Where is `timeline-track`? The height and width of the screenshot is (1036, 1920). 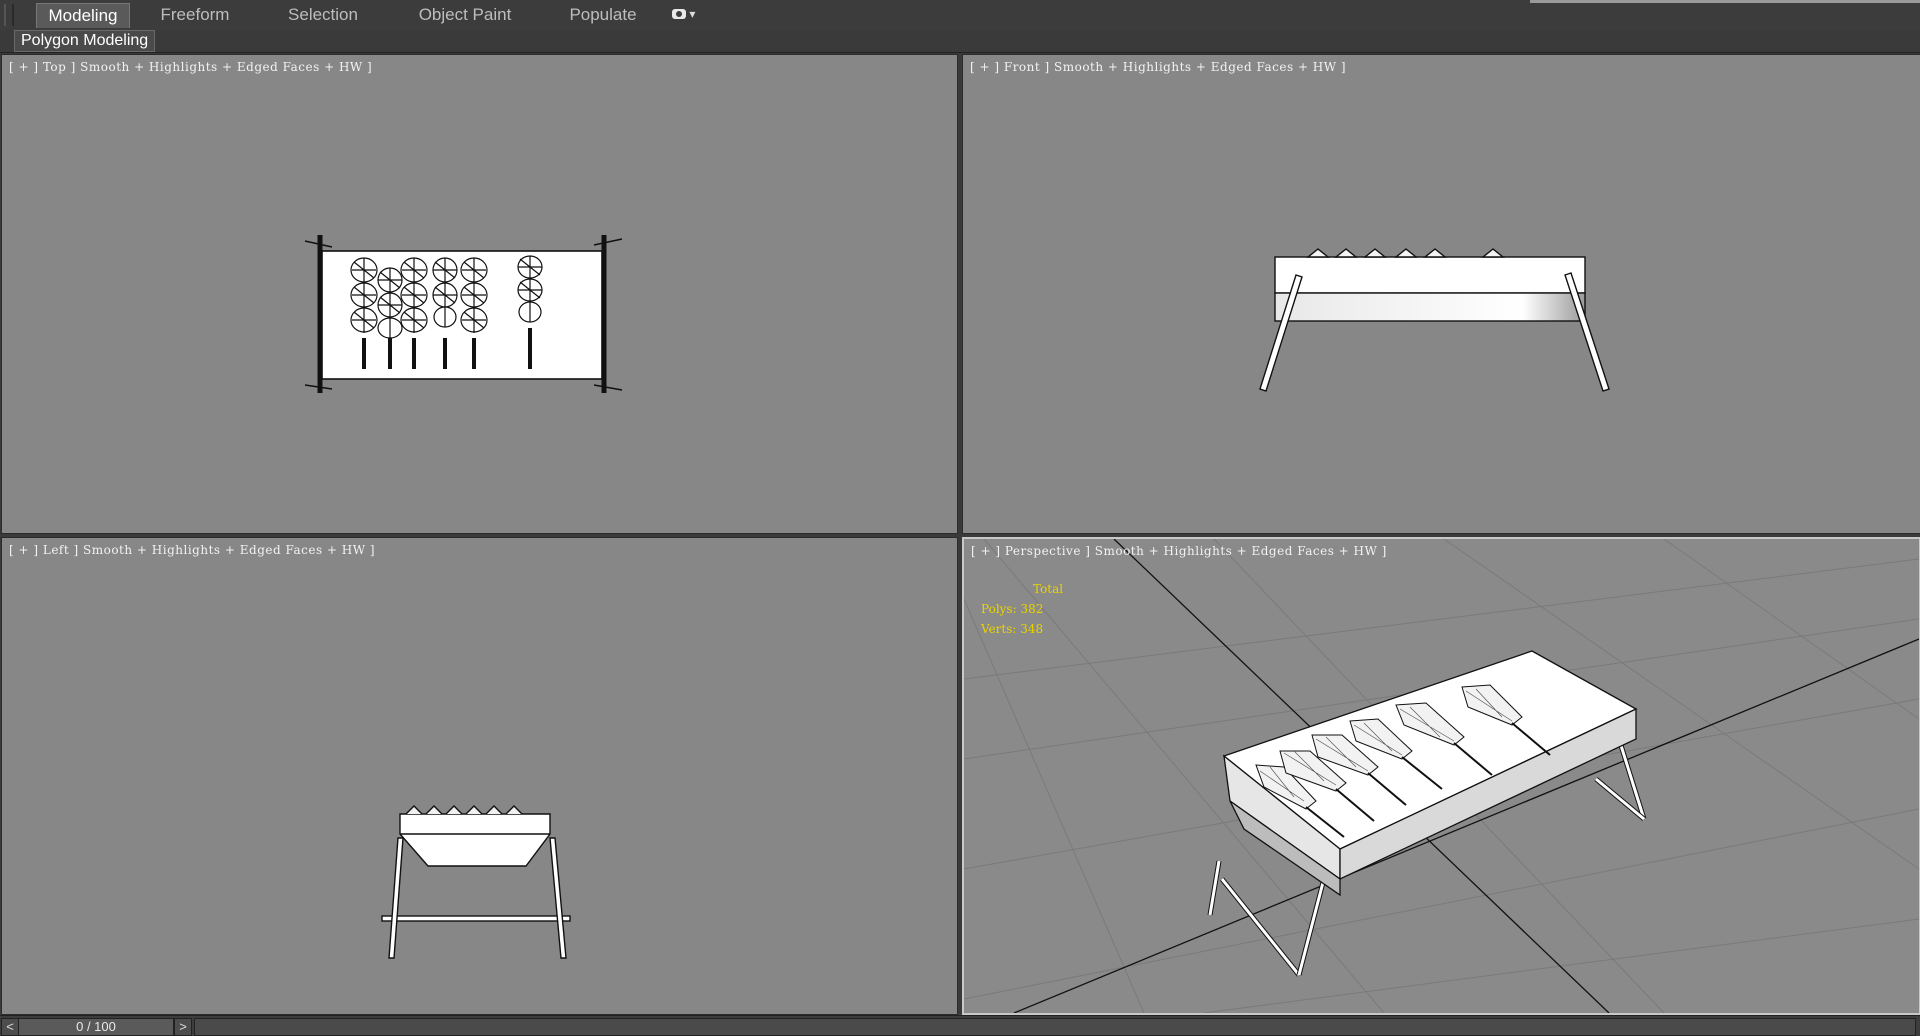 timeline-track is located at coordinates (1055, 1027).